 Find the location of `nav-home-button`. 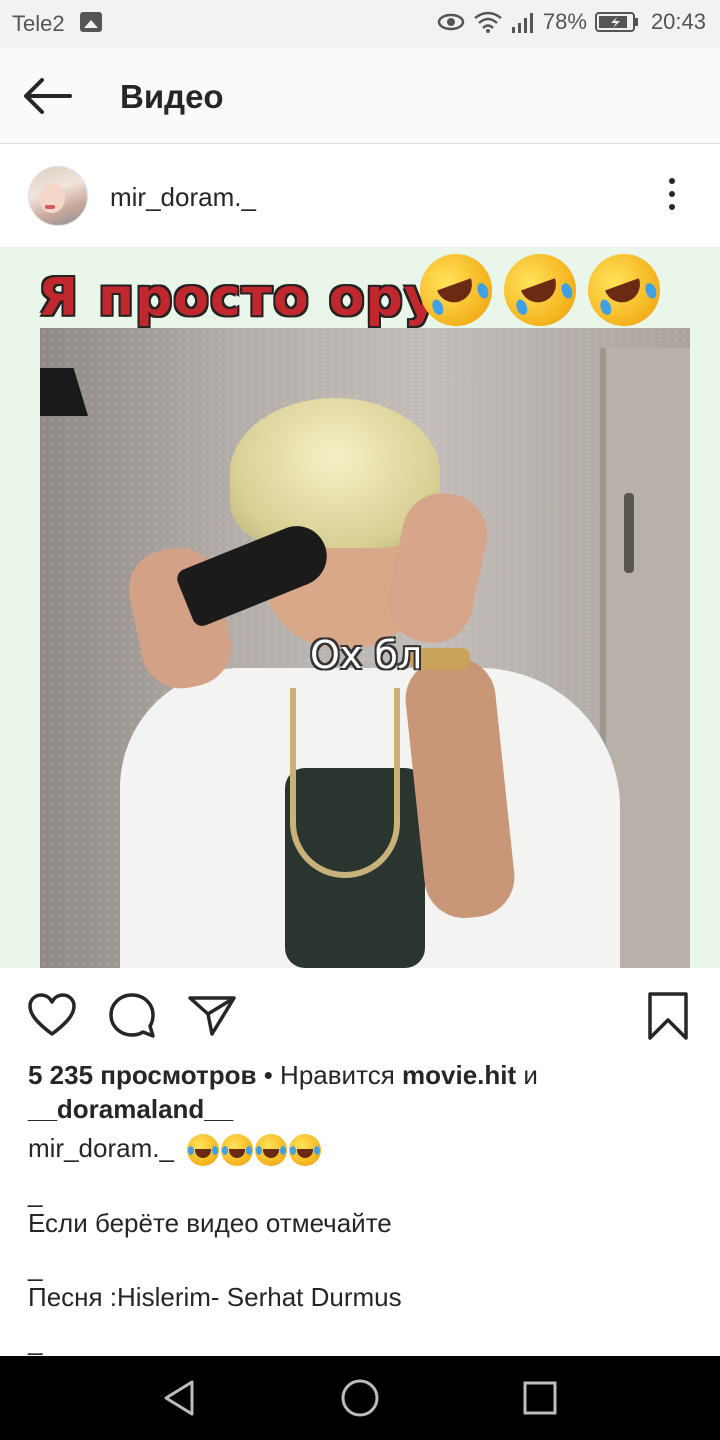

nav-home-button is located at coordinates (360, 1398).